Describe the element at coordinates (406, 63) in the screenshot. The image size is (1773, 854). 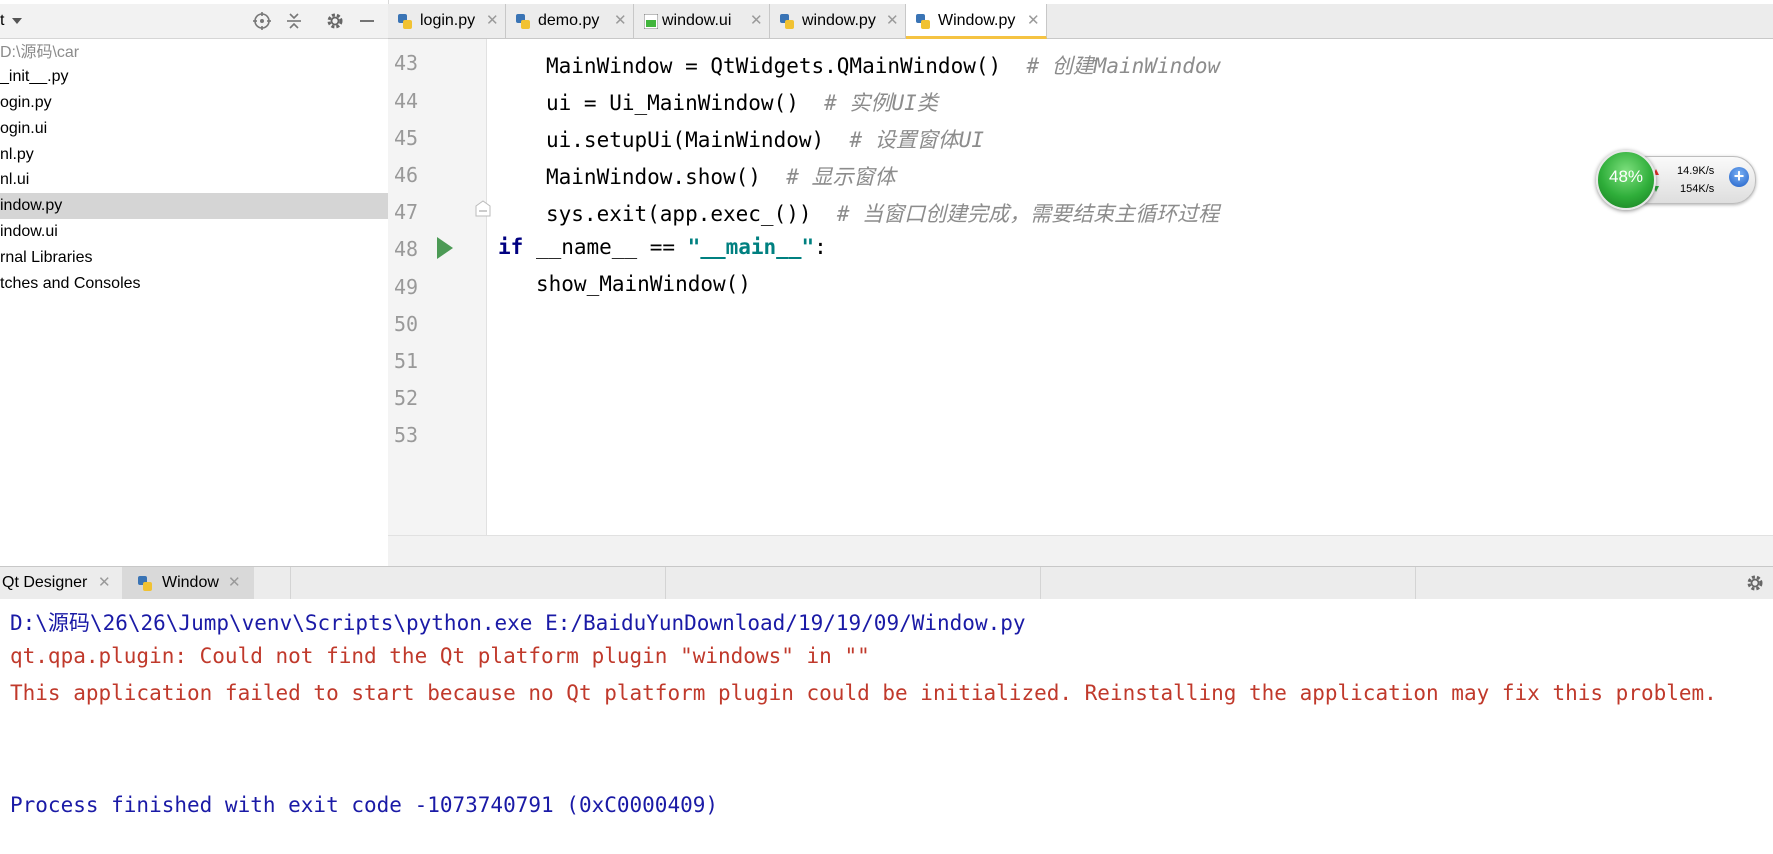
I see `line-number: 43` at that location.